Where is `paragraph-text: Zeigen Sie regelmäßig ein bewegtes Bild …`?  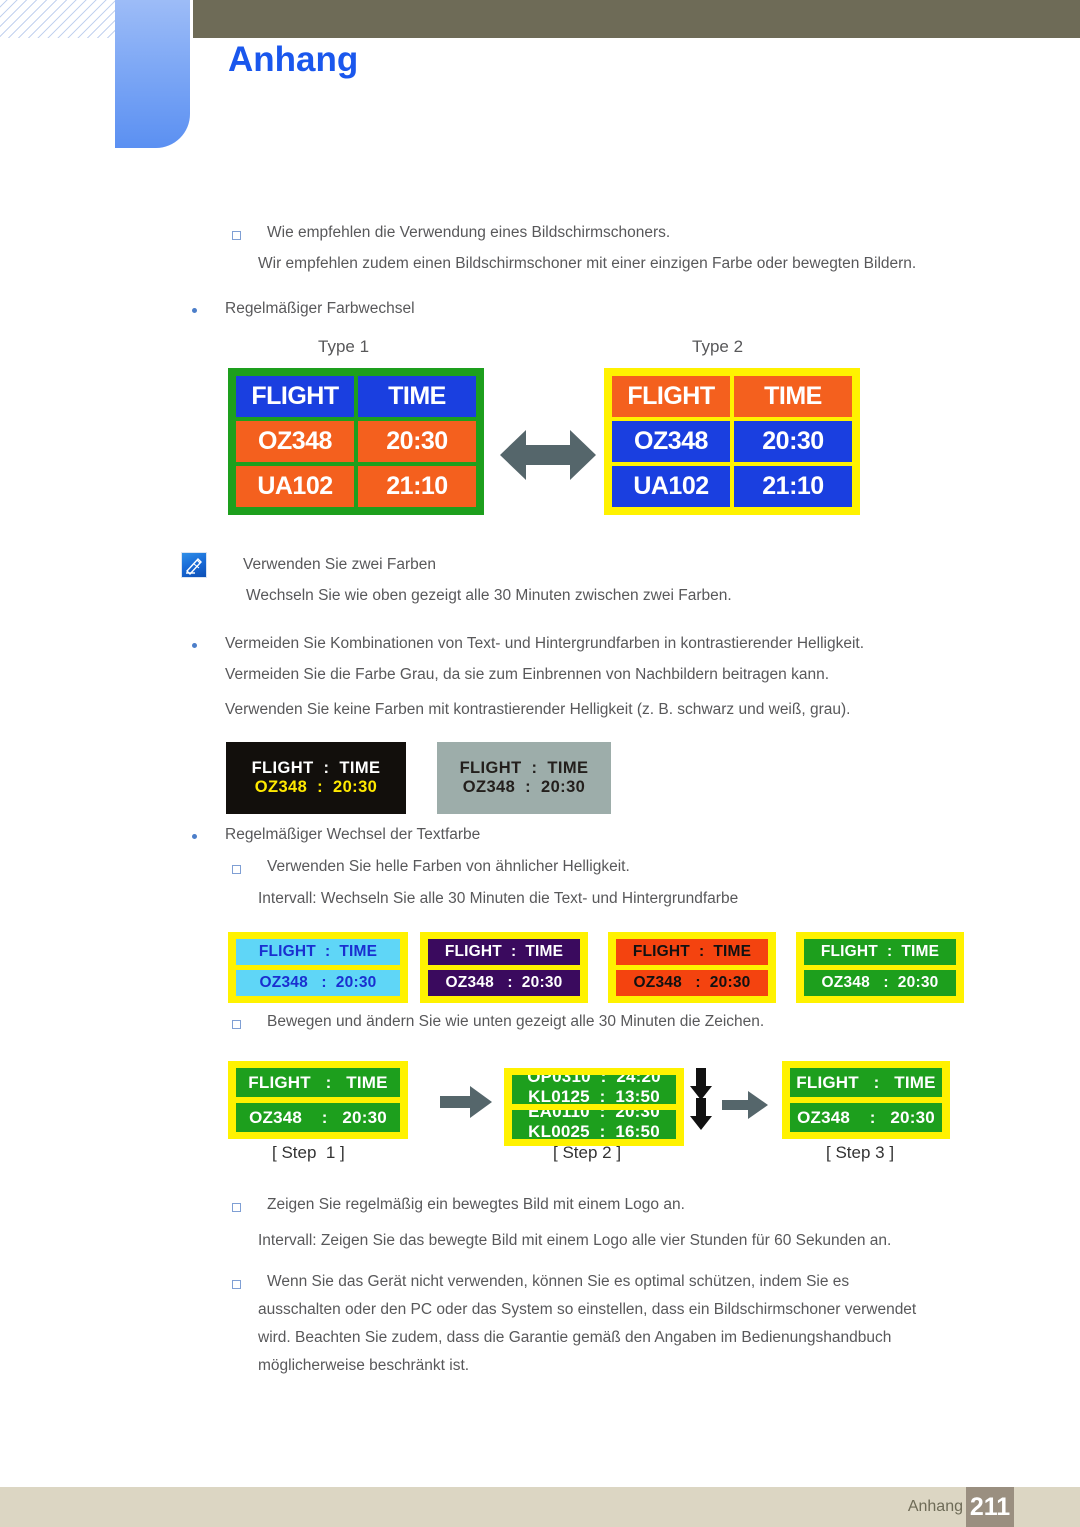
paragraph-text: Zeigen Sie regelmäßig ein bewegtes Bild … is located at coordinates (476, 1204).